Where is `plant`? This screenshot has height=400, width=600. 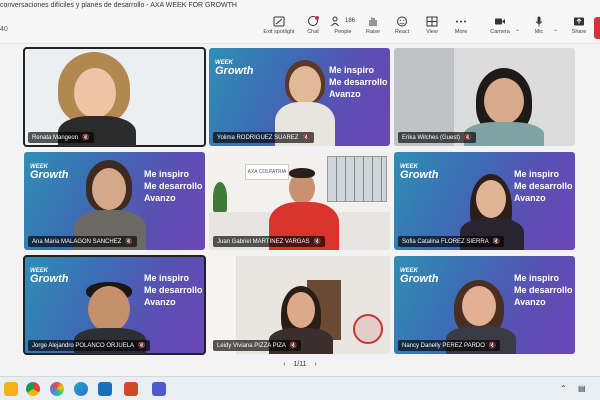
plant is located at coordinates (220, 197).